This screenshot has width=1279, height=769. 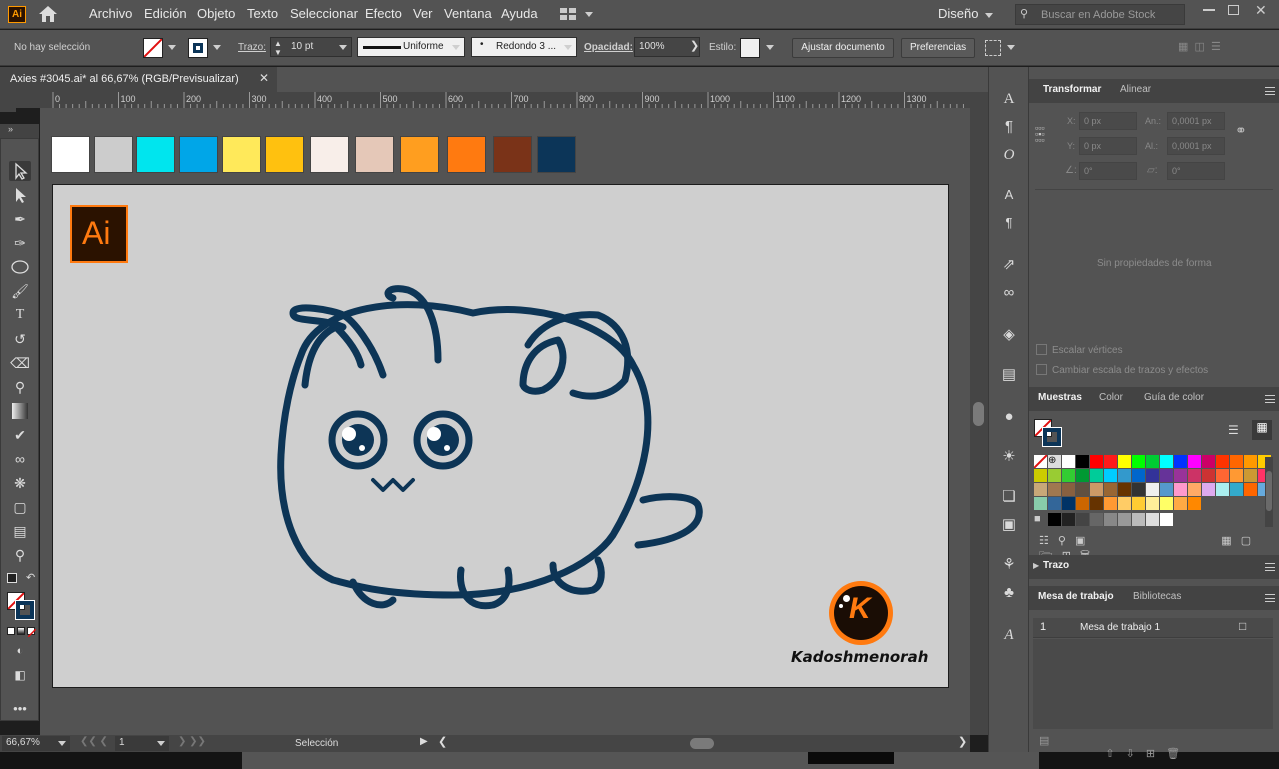 What do you see at coordinates (1009, 417) in the screenshot?
I see `transparency-icon: ●` at bounding box center [1009, 417].